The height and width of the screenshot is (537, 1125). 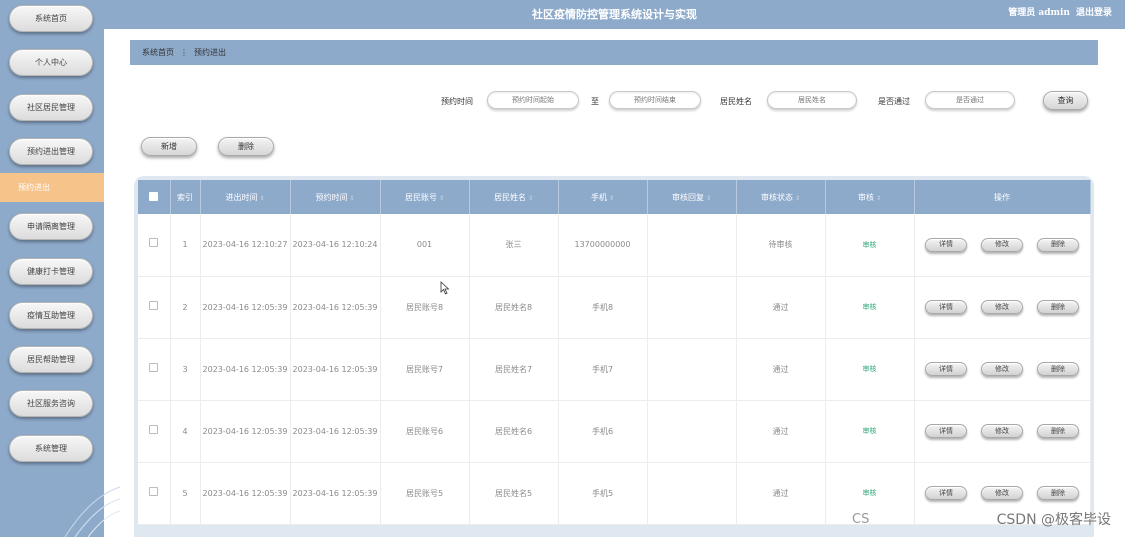 What do you see at coordinates (169, 146) in the screenshot?
I see `add-button: 新增` at bounding box center [169, 146].